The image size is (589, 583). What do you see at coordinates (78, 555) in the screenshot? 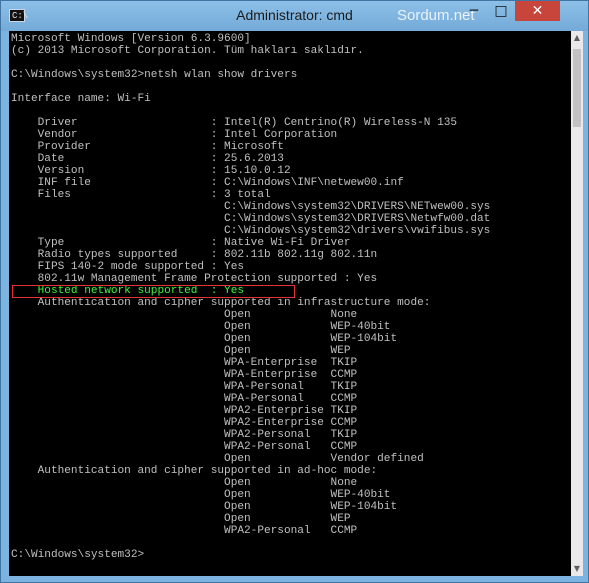
I see `console-line: C:\Windows\system32>` at bounding box center [78, 555].